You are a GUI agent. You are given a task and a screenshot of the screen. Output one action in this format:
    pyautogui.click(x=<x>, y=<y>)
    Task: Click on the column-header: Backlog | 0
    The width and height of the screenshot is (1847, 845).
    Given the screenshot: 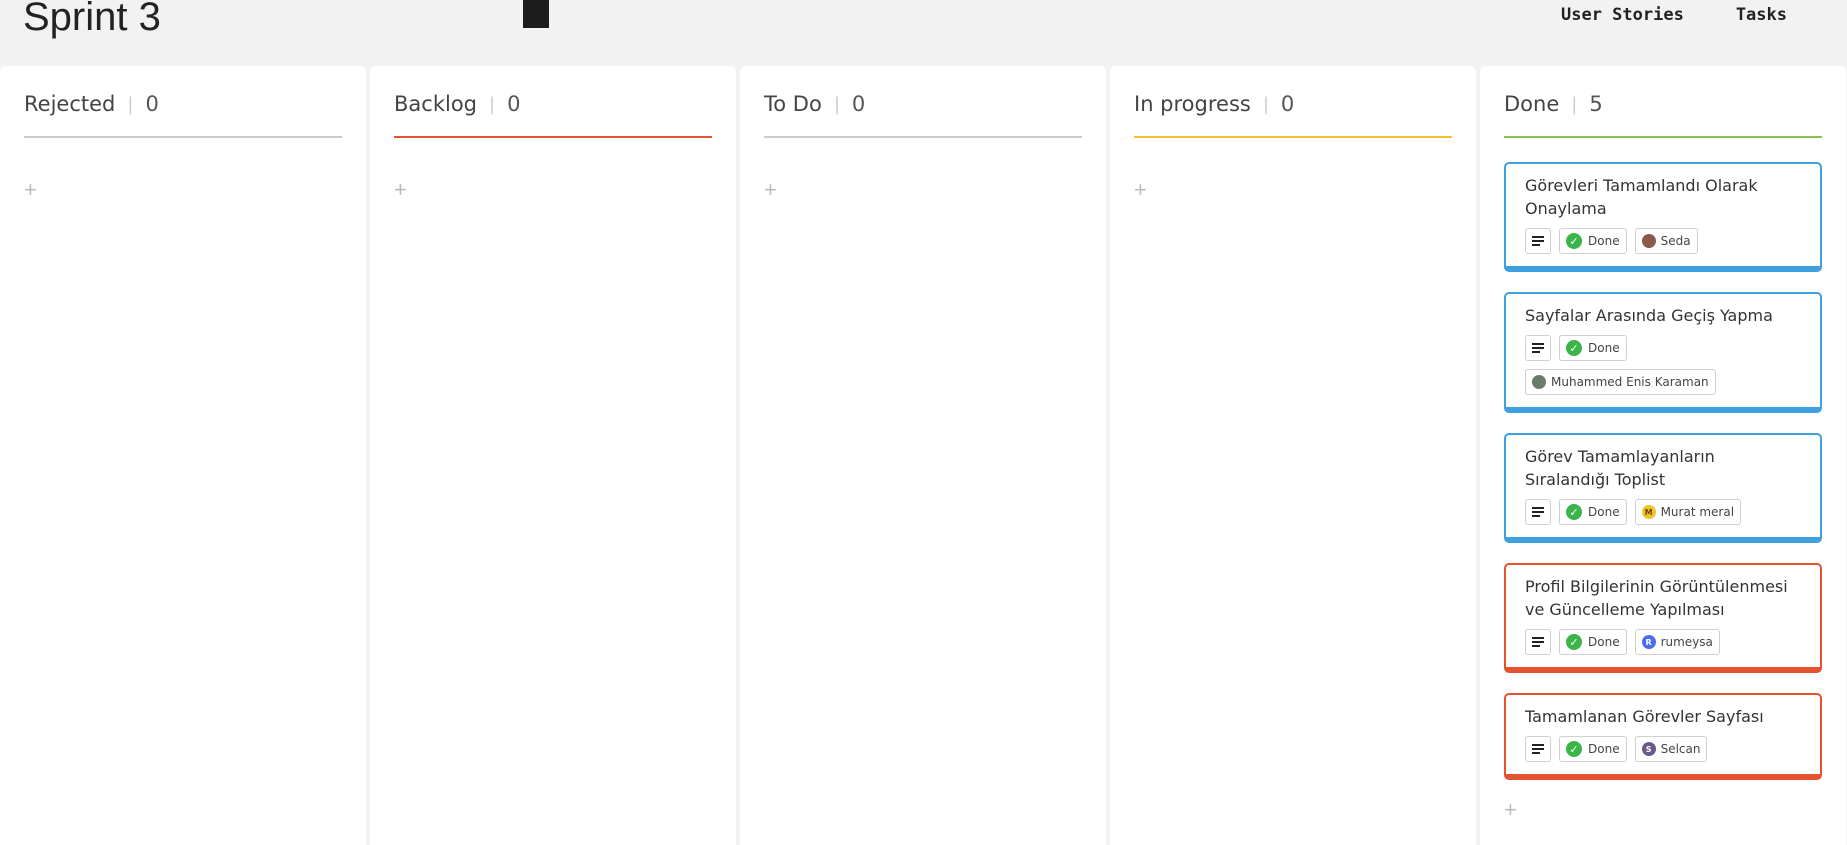 What is the action you would take?
    pyautogui.click(x=553, y=102)
    